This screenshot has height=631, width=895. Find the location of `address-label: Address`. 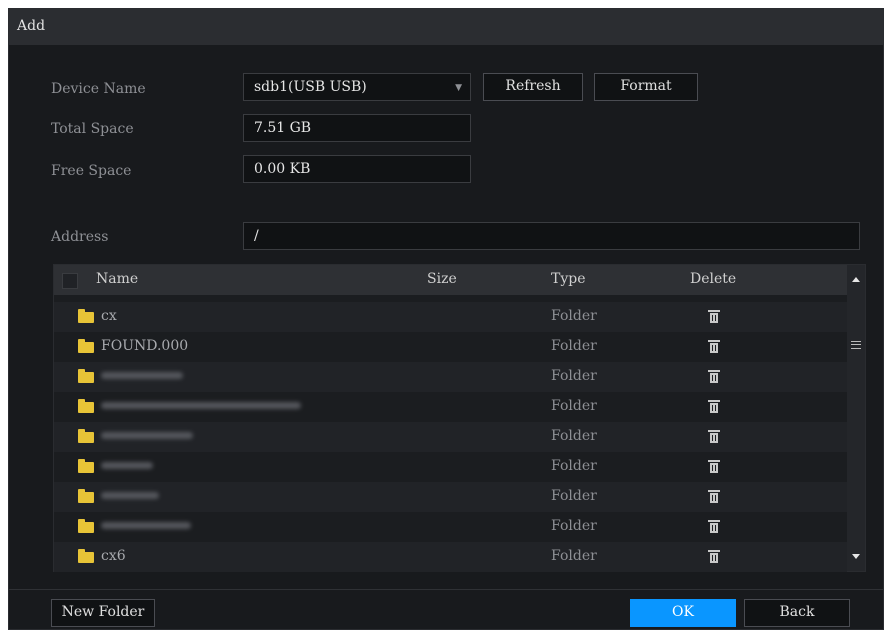

address-label: Address is located at coordinates (80, 237).